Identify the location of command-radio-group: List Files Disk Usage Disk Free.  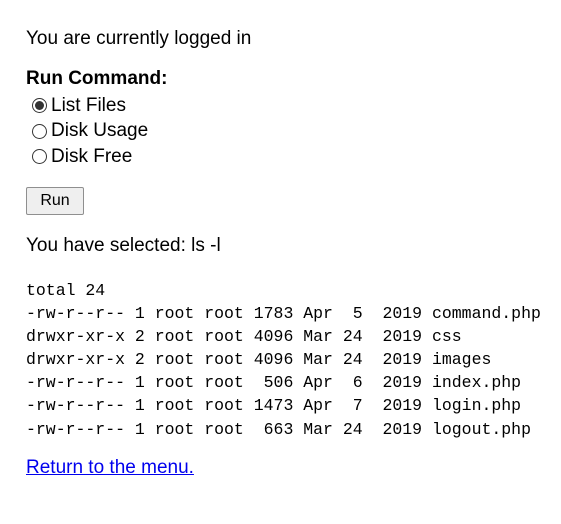
(90, 131).